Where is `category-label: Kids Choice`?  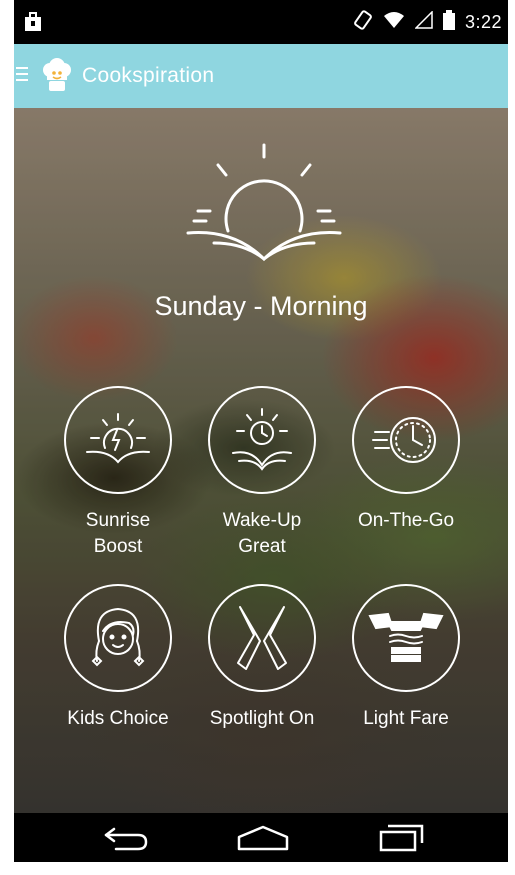
category-label: Kids Choice is located at coordinates (118, 718).